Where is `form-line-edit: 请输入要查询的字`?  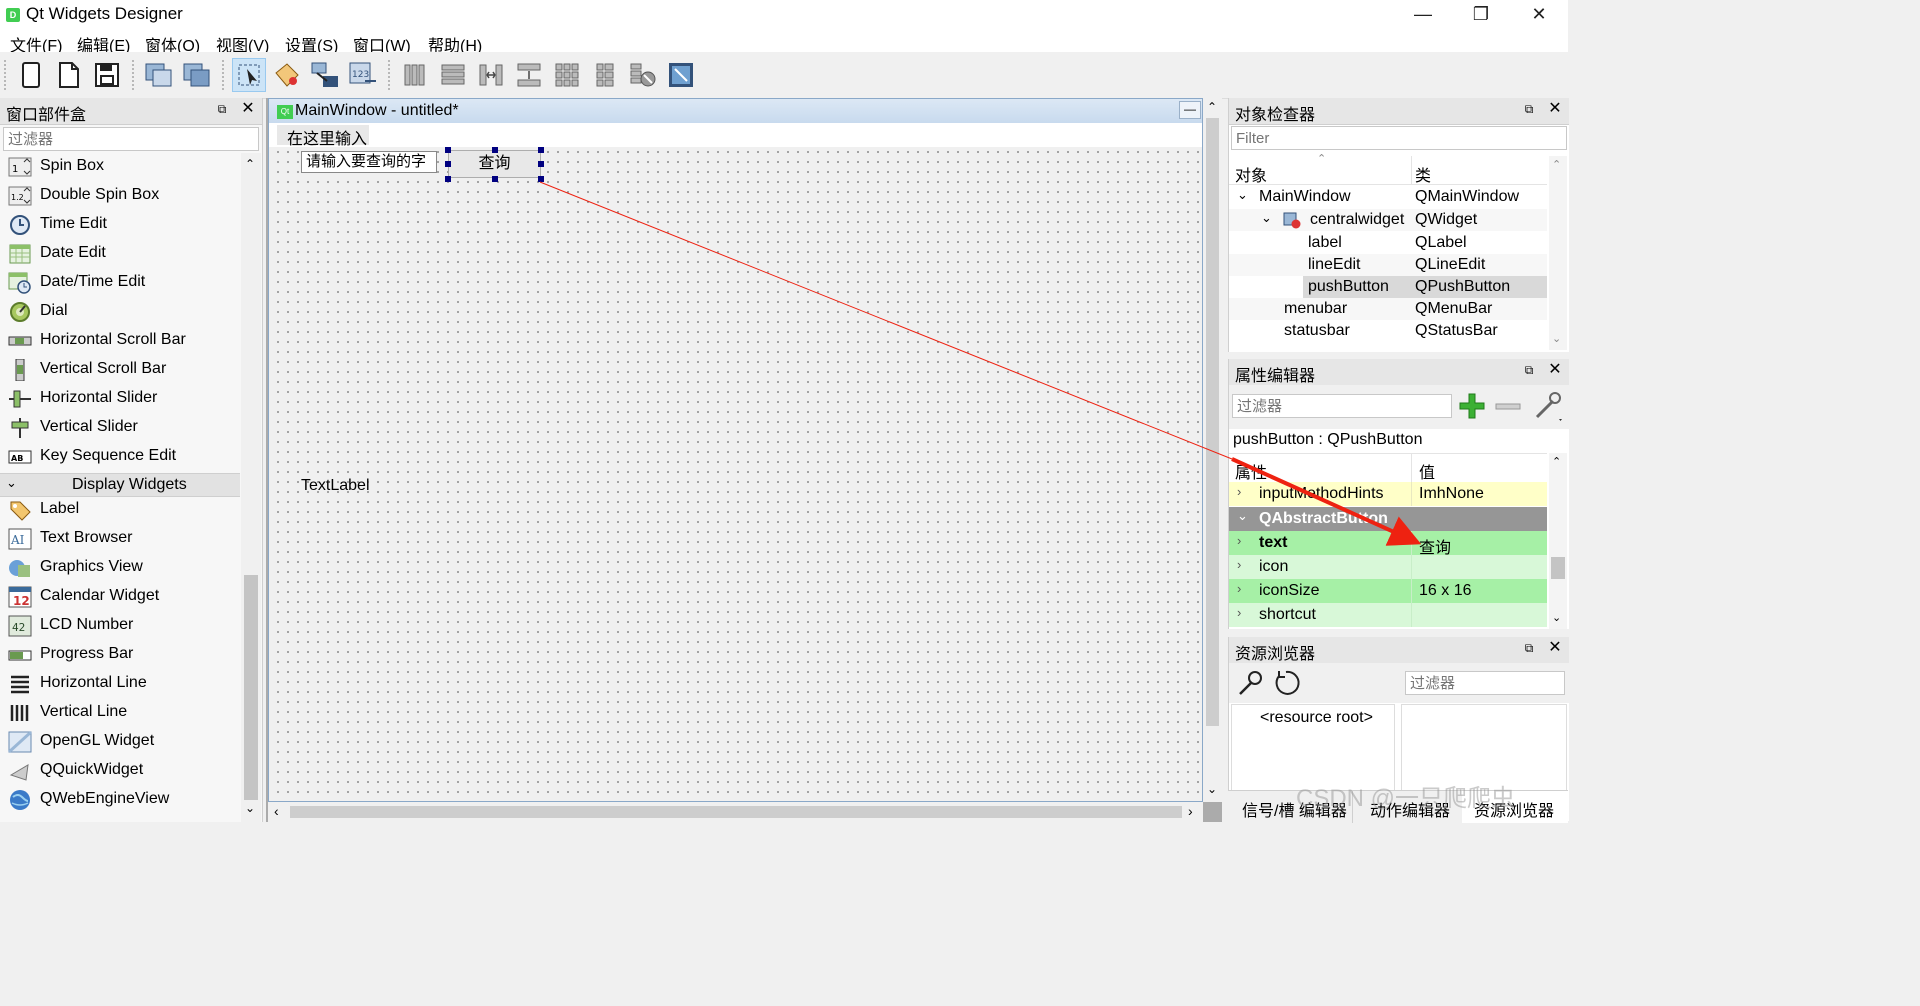
form-line-edit: 请输入要查询的字 is located at coordinates (369, 162).